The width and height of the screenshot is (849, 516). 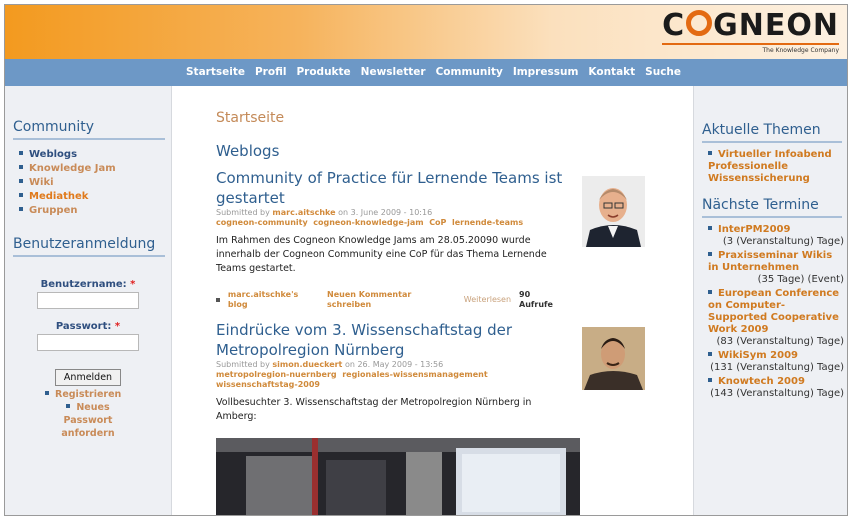 What do you see at coordinates (776, 262) in the screenshot?
I see `event-title: Praxisseminar Wikis in Unternehmen` at bounding box center [776, 262].